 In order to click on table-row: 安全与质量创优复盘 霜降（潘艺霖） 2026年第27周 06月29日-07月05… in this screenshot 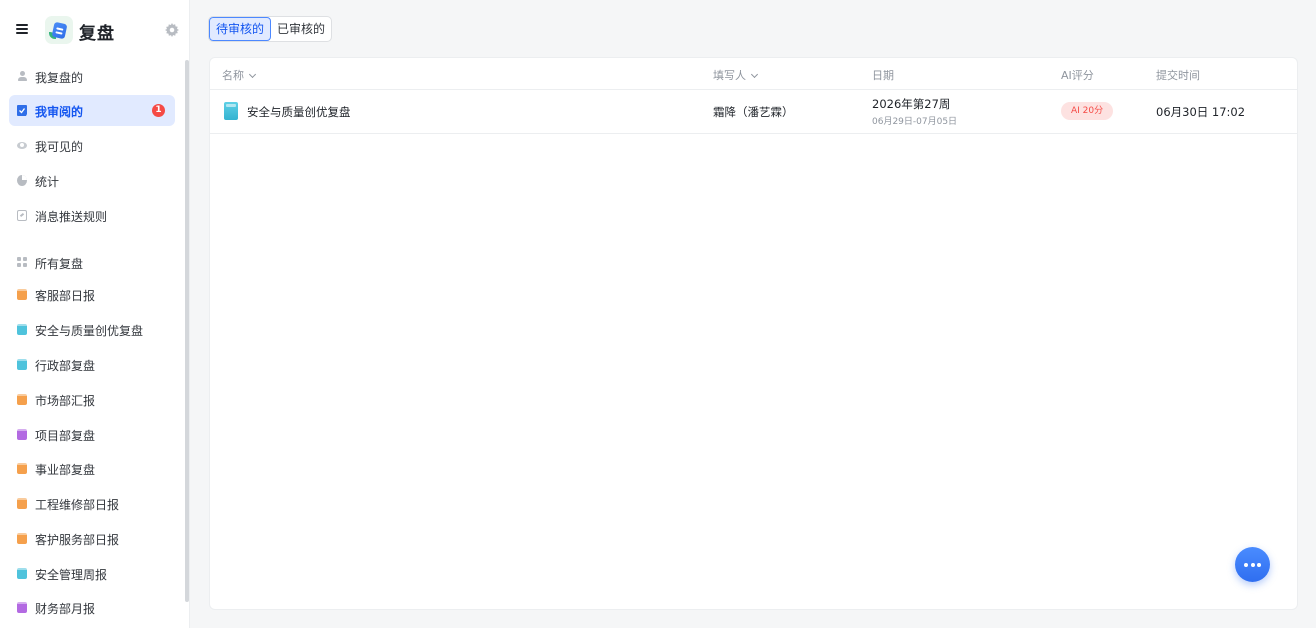, I will do `click(753, 112)`.